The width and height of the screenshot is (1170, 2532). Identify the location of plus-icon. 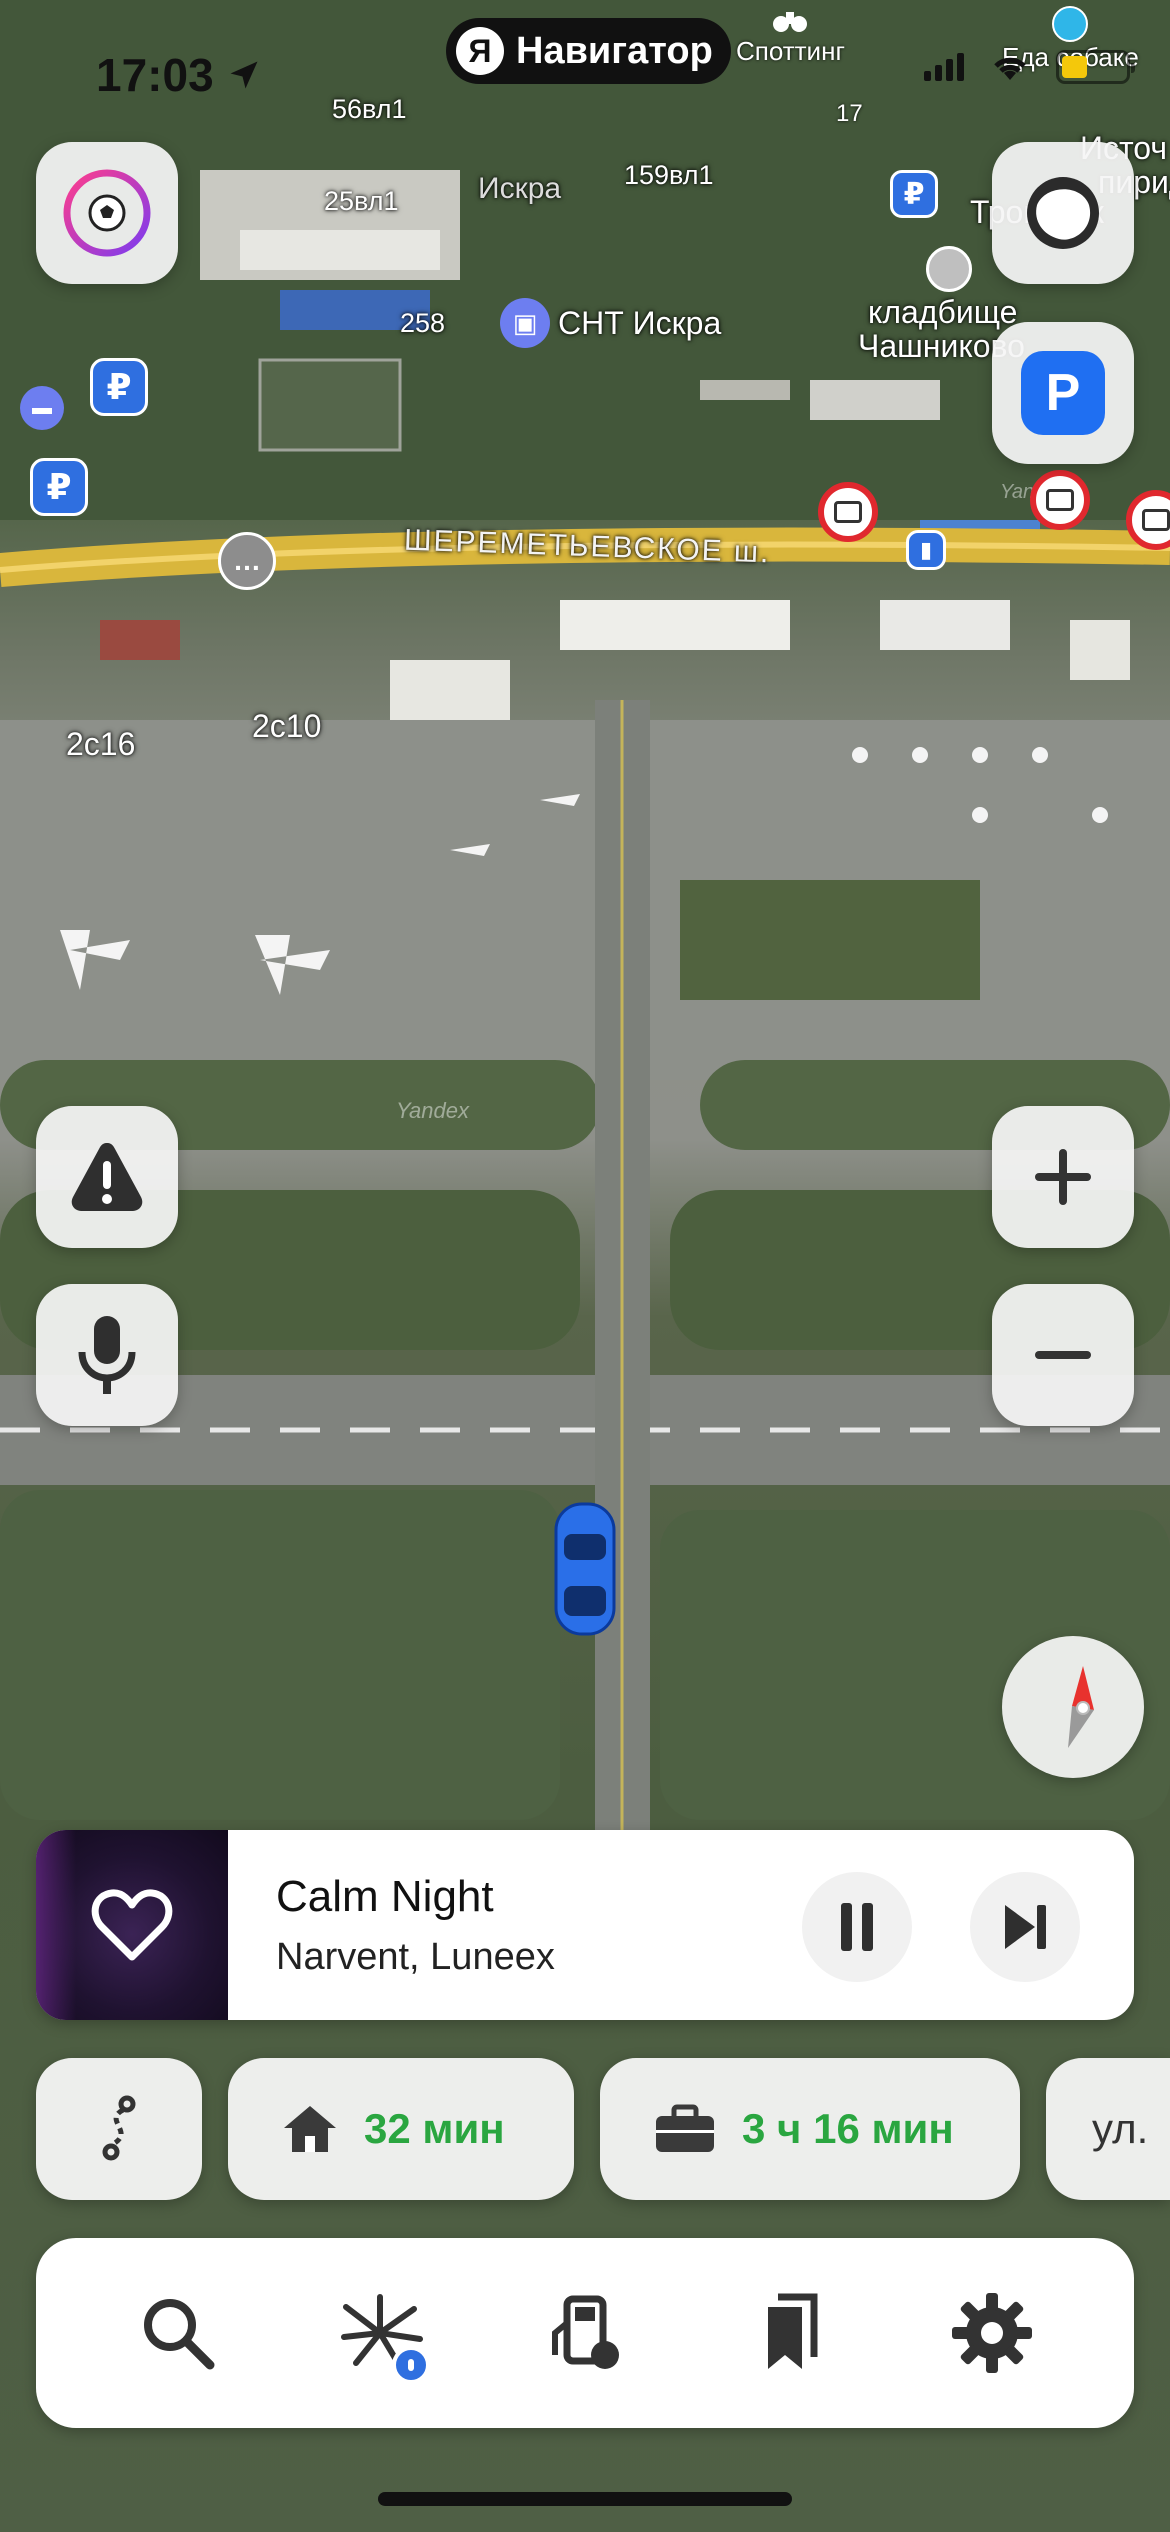
(1063, 1177).